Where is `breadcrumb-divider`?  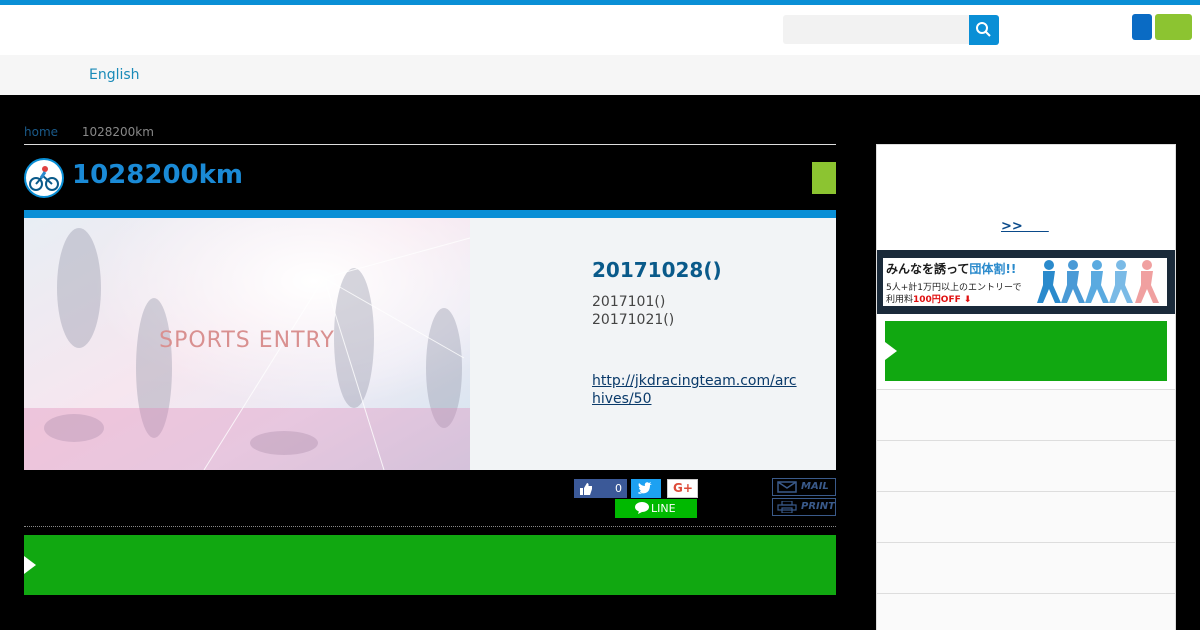
breadcrumb-divider is located at coordinates (430, 144).